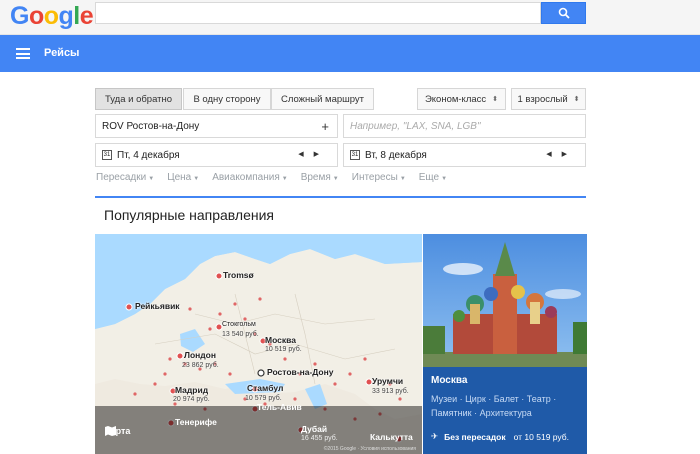 The height and width of the screenshot is (454, 700). Describe the element at coordinates (265, 388) in the screenshot. I see `map-city-label: Стамбул` at that location.